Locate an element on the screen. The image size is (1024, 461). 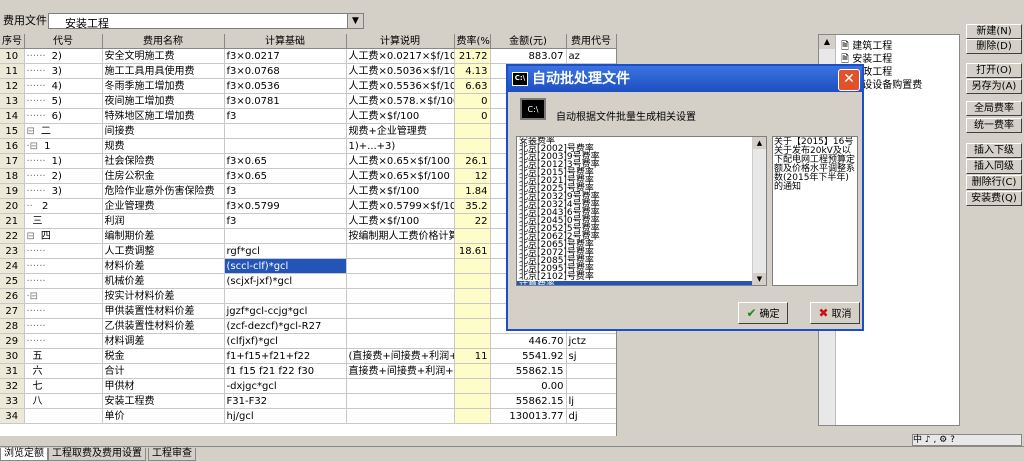
cell-base: rgf*gcl is located at coordinates (285, 251).